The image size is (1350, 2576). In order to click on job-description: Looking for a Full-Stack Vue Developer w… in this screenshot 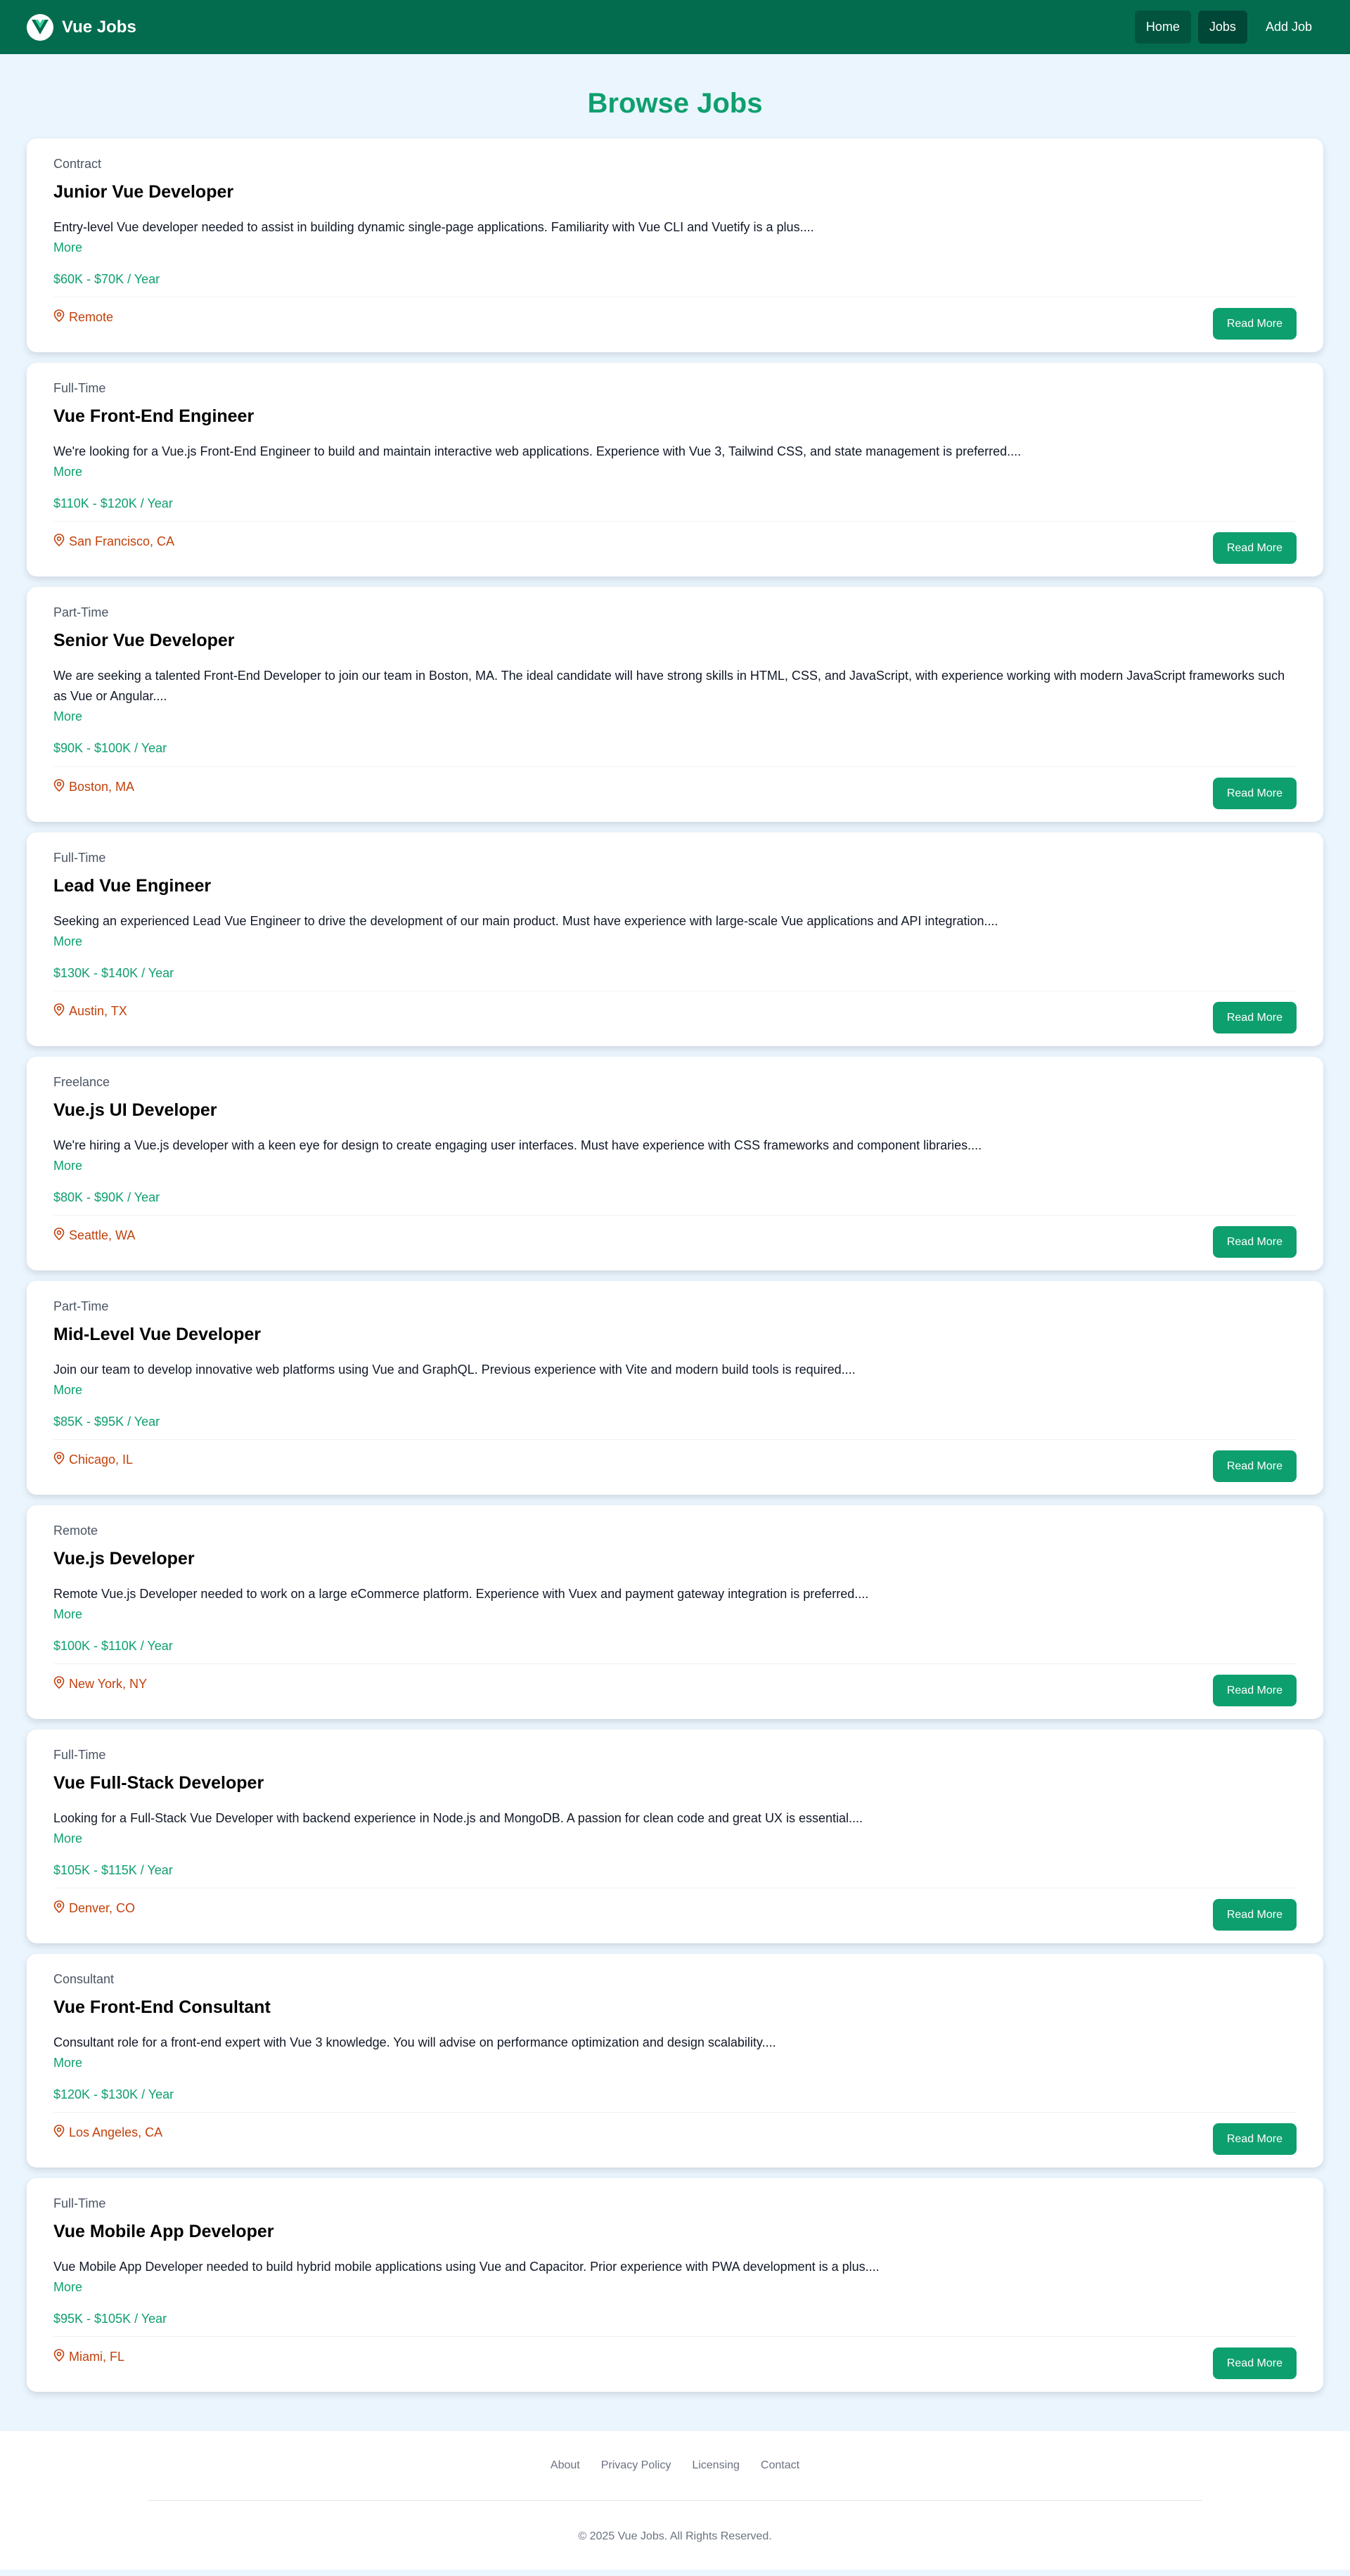, I will do `click(458, 1818)`.